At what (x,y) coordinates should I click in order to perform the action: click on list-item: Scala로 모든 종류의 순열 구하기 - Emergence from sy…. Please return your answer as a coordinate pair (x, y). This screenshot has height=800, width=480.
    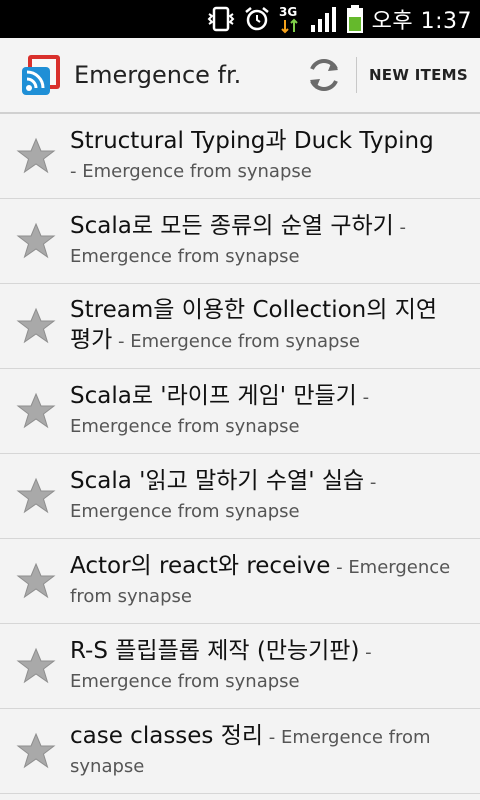
    Looking at the image, I should click on (240, 241).